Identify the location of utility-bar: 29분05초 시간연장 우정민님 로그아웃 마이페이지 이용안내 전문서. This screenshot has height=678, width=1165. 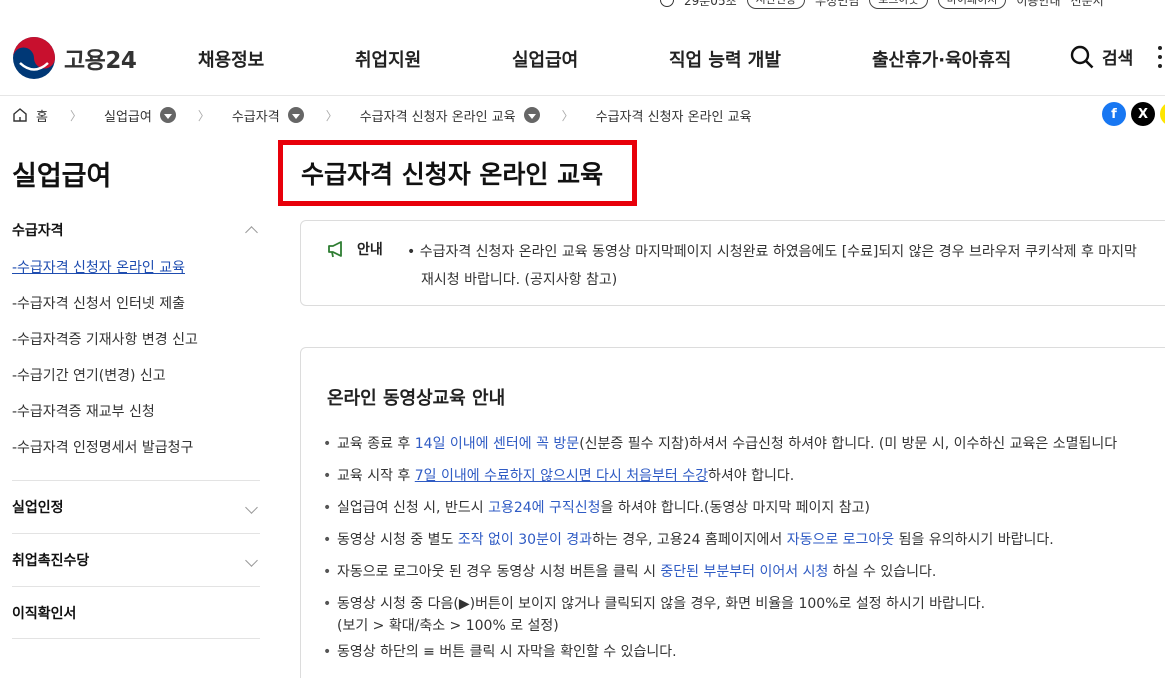
(882, 5).